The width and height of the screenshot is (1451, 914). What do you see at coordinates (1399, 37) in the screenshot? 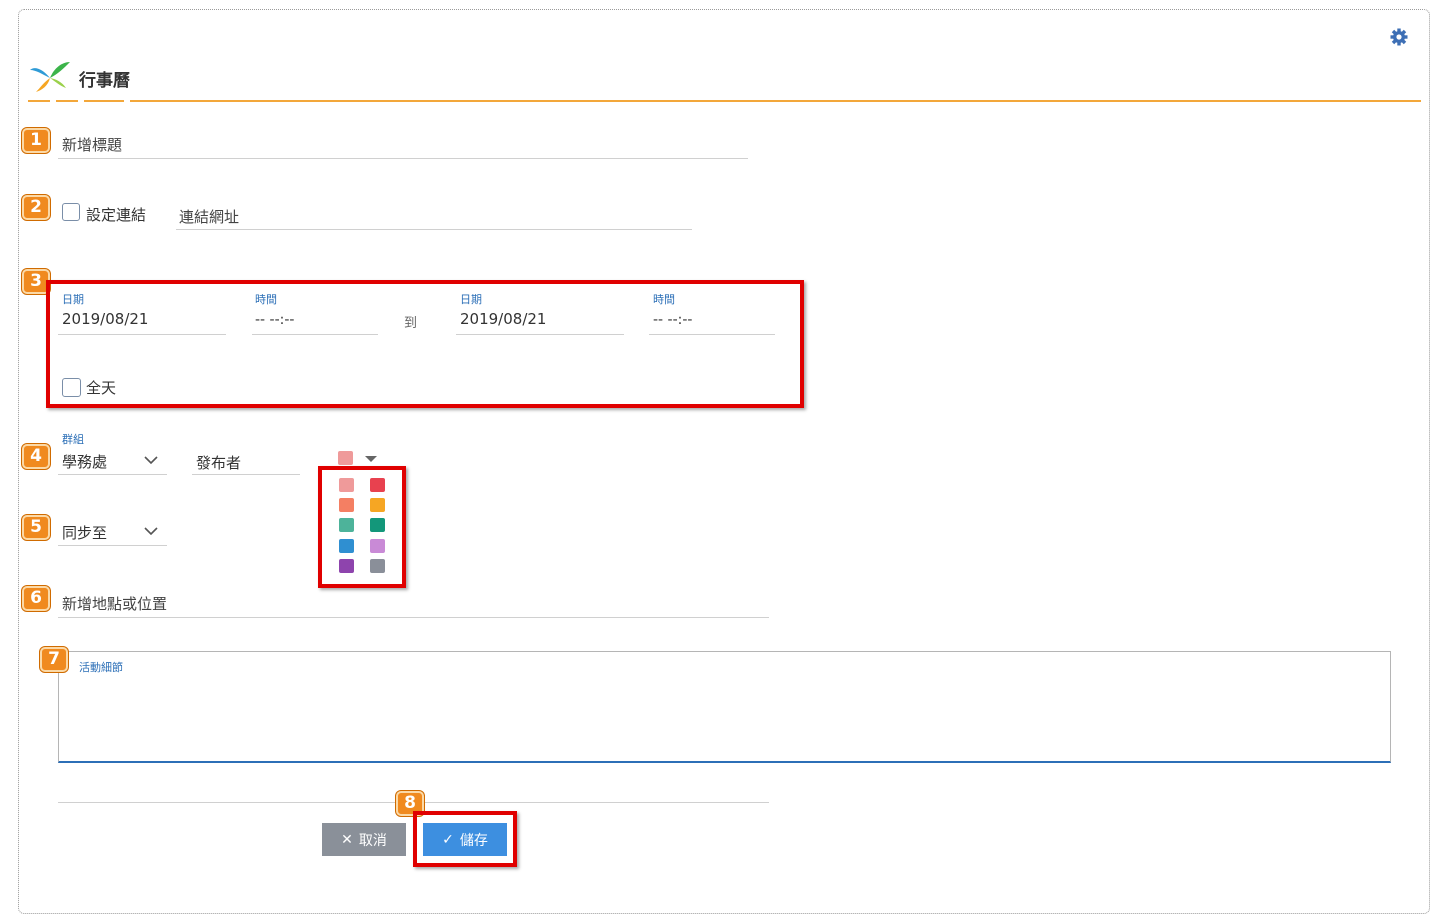
I see `gear-icon` at bounding box center [1399, 37].